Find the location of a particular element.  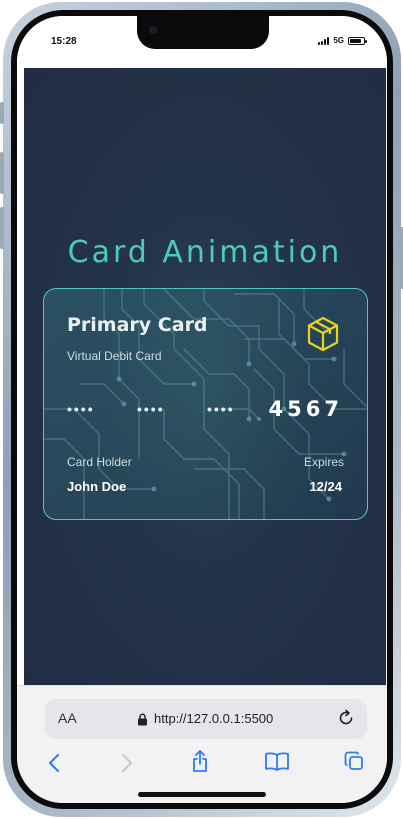

card-number-group-2: •••• is located at coordinates (151, 409).